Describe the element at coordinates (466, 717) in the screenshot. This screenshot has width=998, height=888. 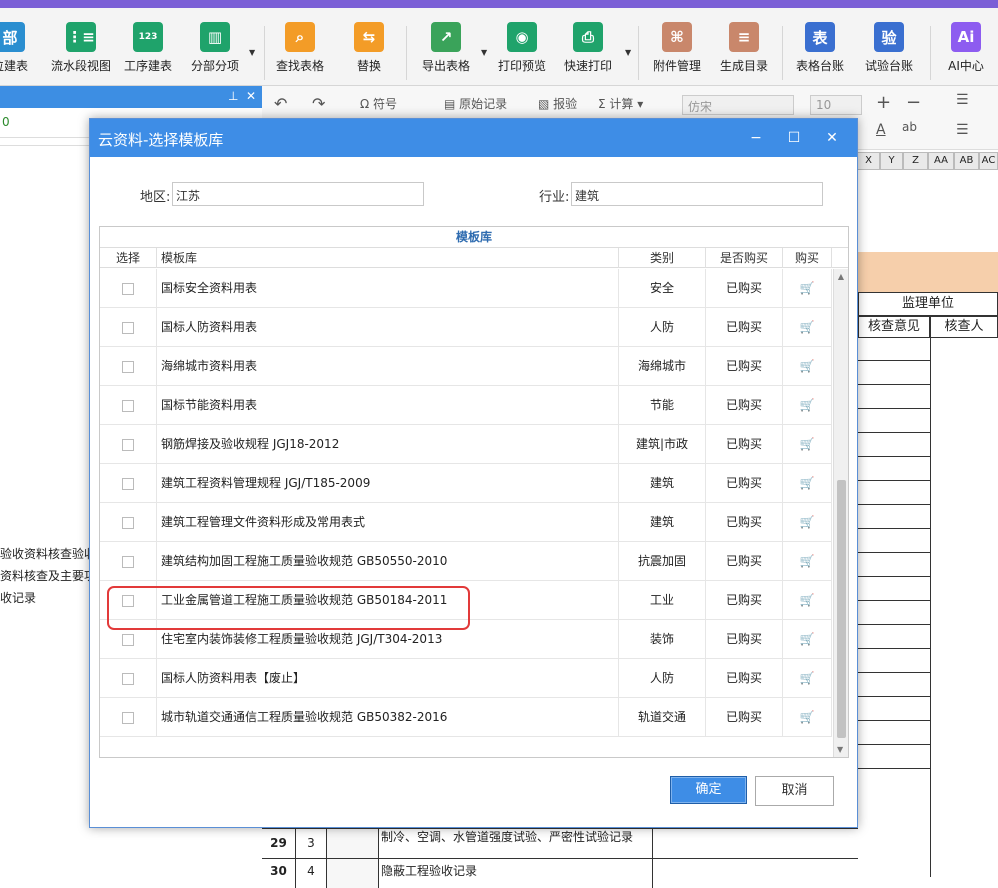
I see `template-row: 城市轨道交通通信工程质量验收规范 GB50382-2016 轨道交通 已购买 🛒` at that location.